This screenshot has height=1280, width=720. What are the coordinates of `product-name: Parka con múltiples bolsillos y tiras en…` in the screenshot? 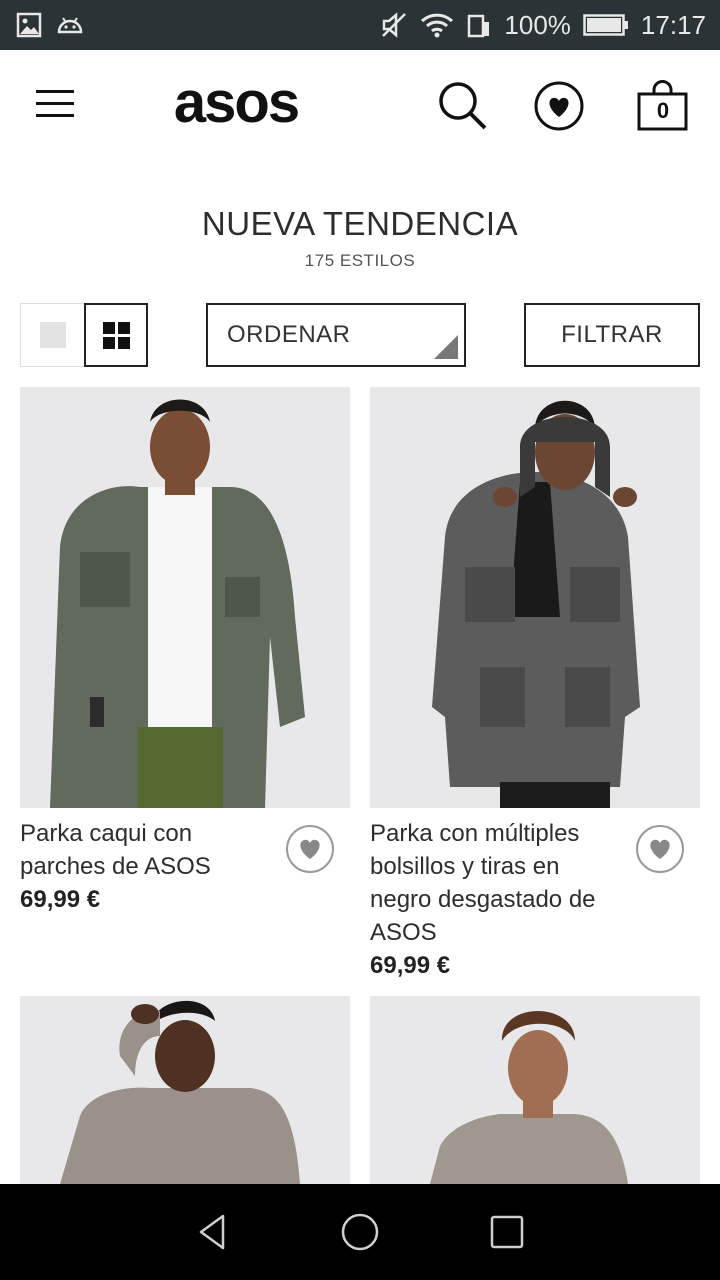 It's located at (483, 883).